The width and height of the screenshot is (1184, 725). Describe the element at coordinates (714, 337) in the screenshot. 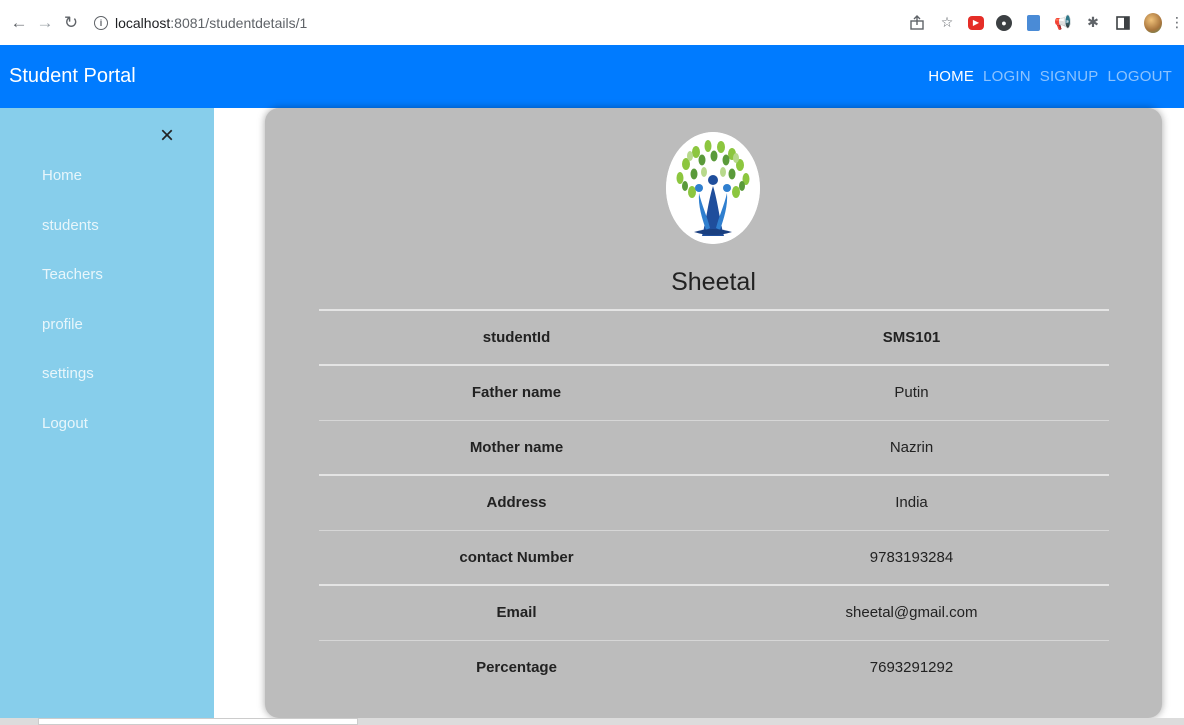

I see `table-row: studentId SMS101` at that location.